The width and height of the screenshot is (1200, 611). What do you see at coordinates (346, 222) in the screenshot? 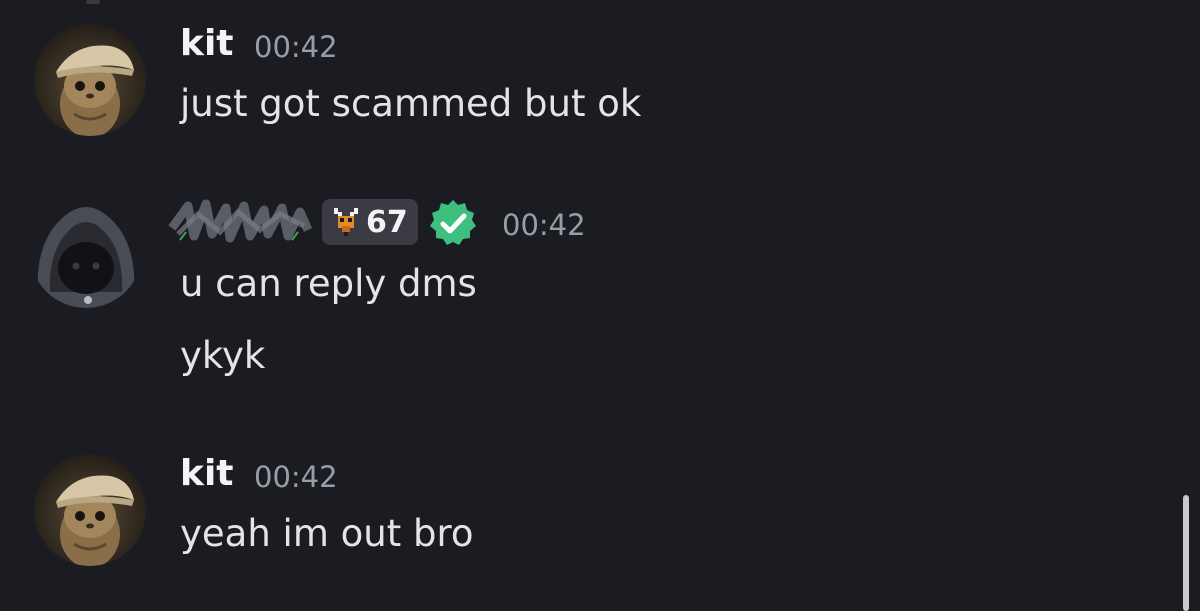
I see `pixel-deer-icon` at bounding box center [346, 222].